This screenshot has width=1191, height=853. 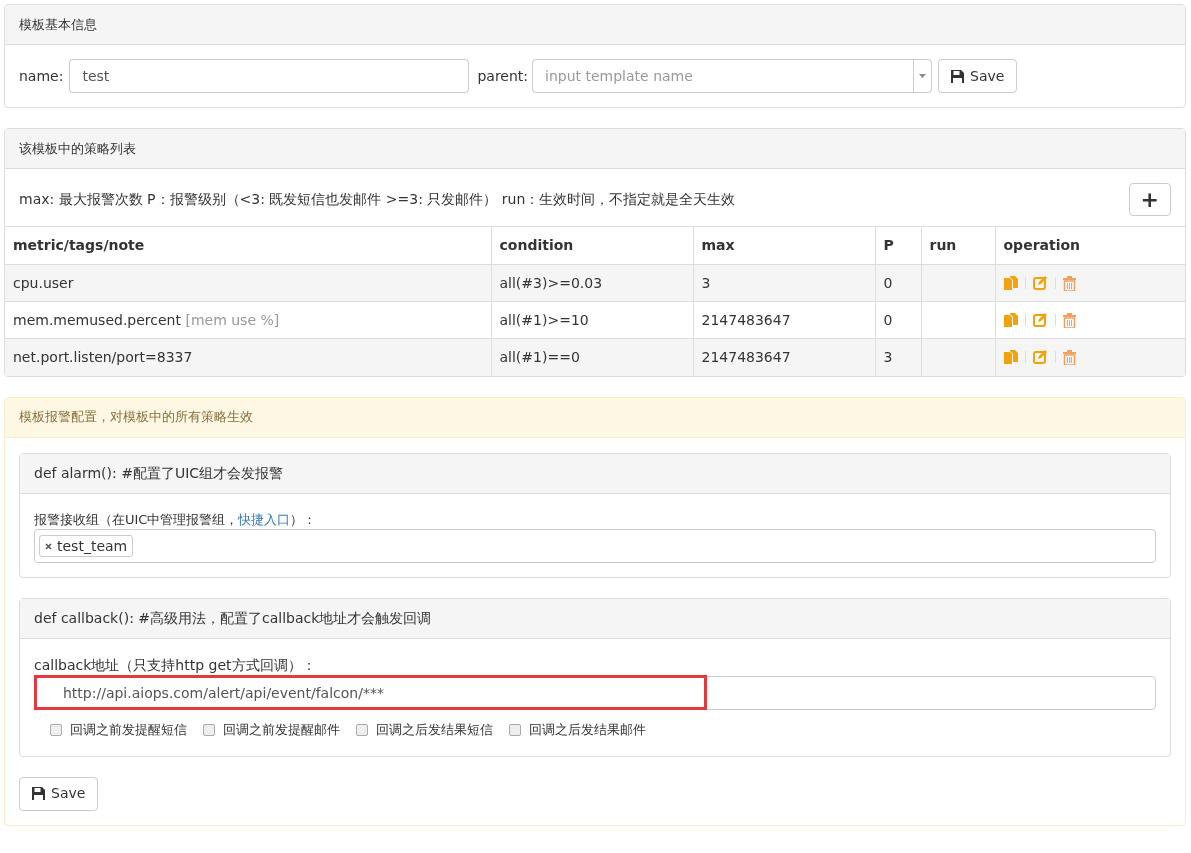 I want to click on legend-text: max: 最大报警次数 P：报警级别（<3: 既发短信也发邮件 >=3: 只发邮件） run：生效时间，不指定就是全天生效, so click(x=377, y=199).